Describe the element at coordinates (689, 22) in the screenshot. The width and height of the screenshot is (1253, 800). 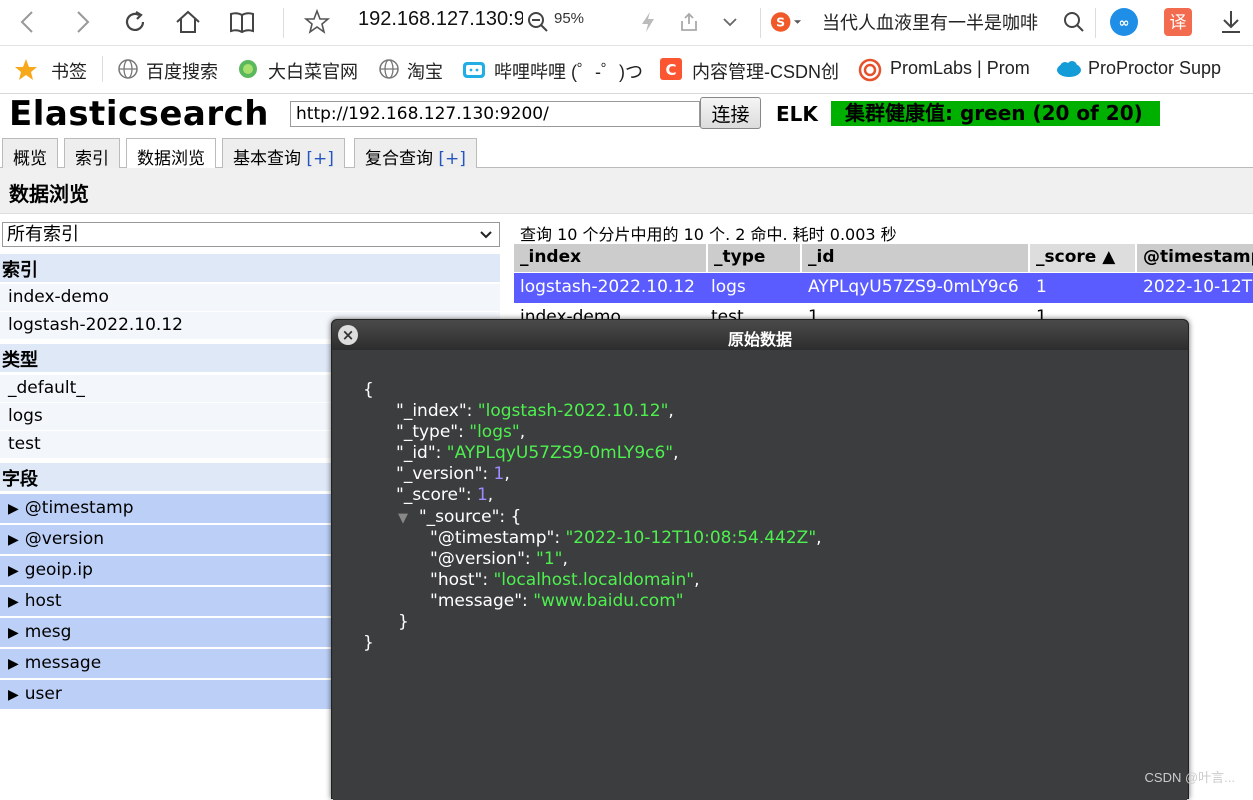
I see `share-icon` at that location.